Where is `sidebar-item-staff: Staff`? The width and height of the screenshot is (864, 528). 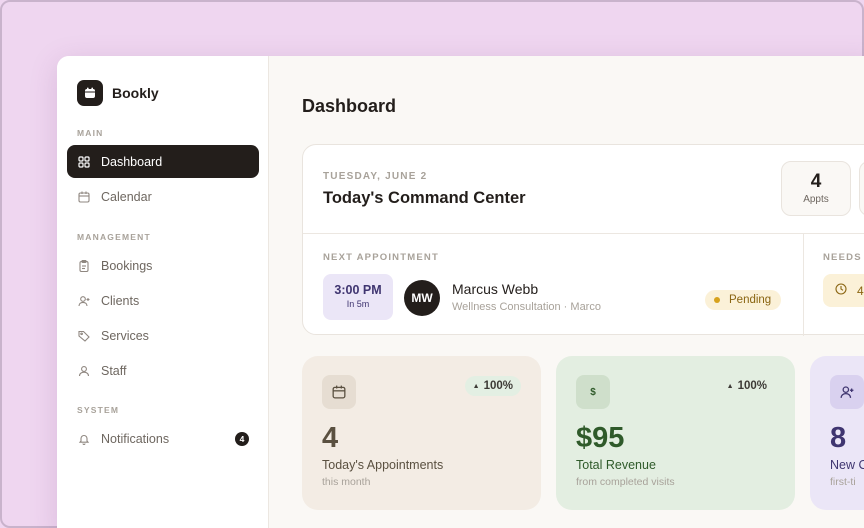
sidebar-item-staff: Staff is located at coordinates (163, 370).